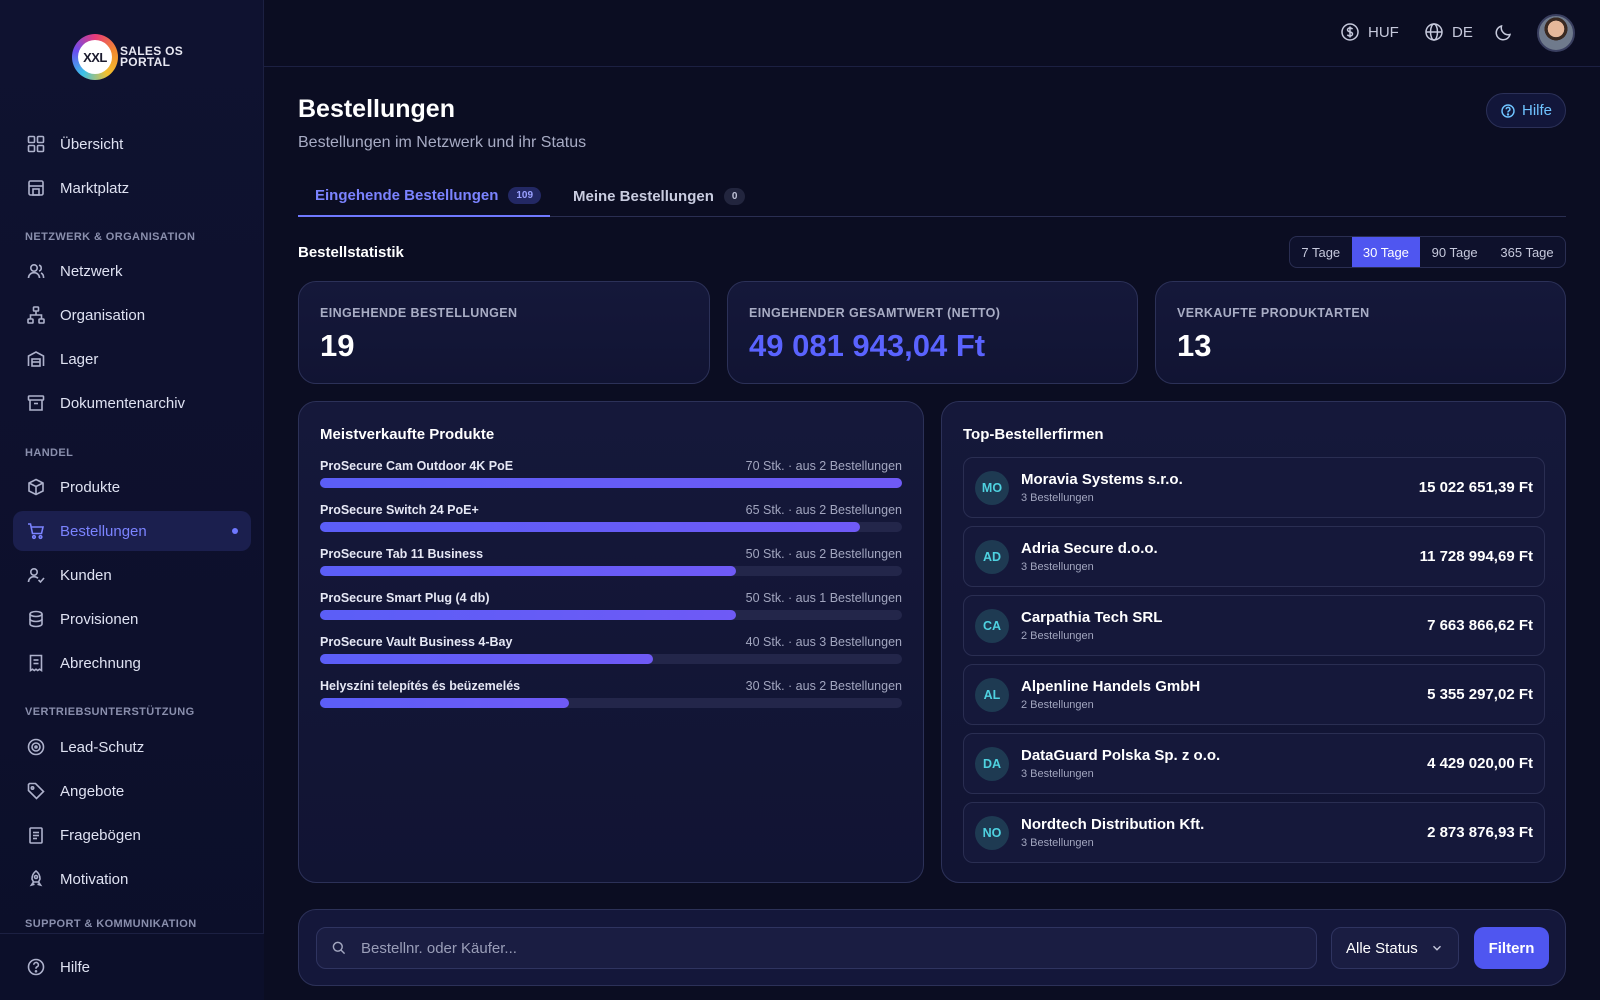 The image size is (1600, 1000). Describe the element at coordinates (1527, 252) in the screenshot. I see `range-365-days: 365 Tage` at that location.